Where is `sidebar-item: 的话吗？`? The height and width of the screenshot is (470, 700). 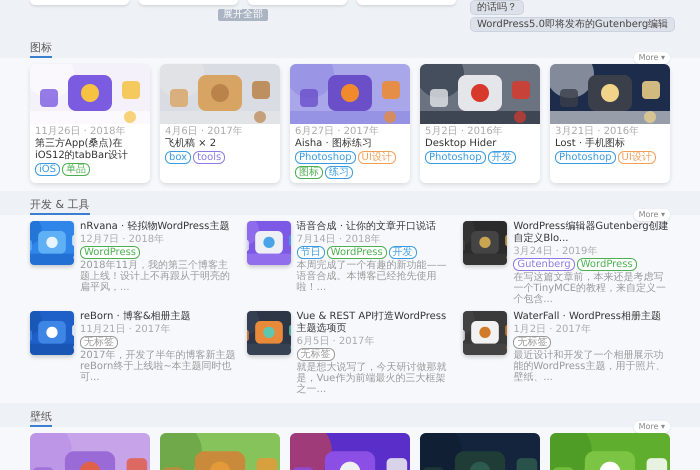
sidebar-item: 的话吗？ is located at coordinates (497, 7).